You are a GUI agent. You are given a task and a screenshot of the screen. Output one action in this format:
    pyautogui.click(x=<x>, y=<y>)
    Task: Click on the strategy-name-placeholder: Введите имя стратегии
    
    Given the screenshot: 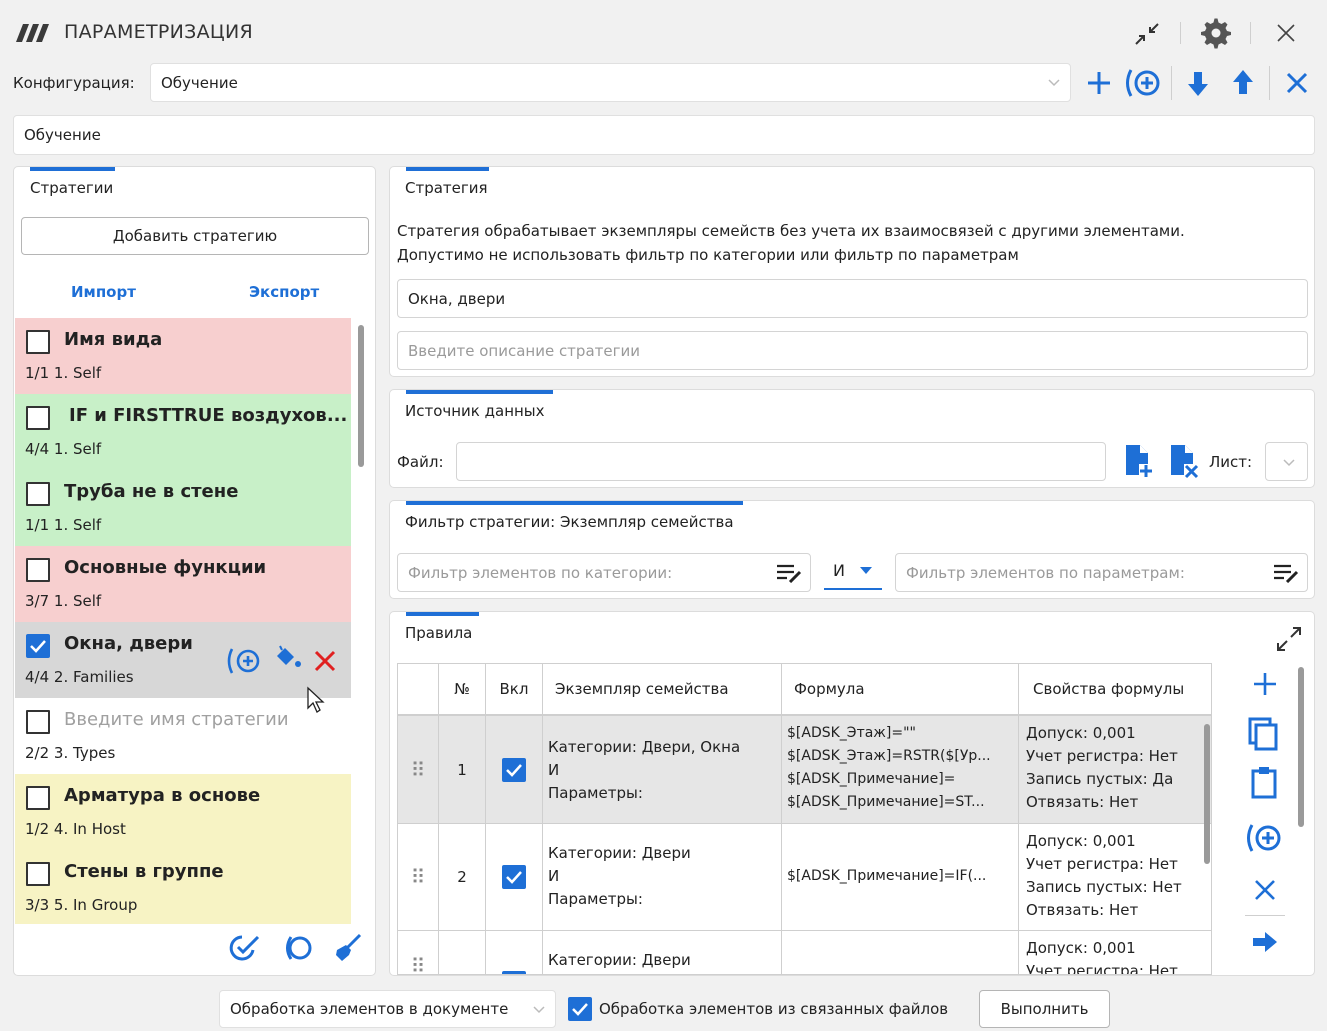 What is the action you would take?
    pyautogui.click(x=176, y=719)
    